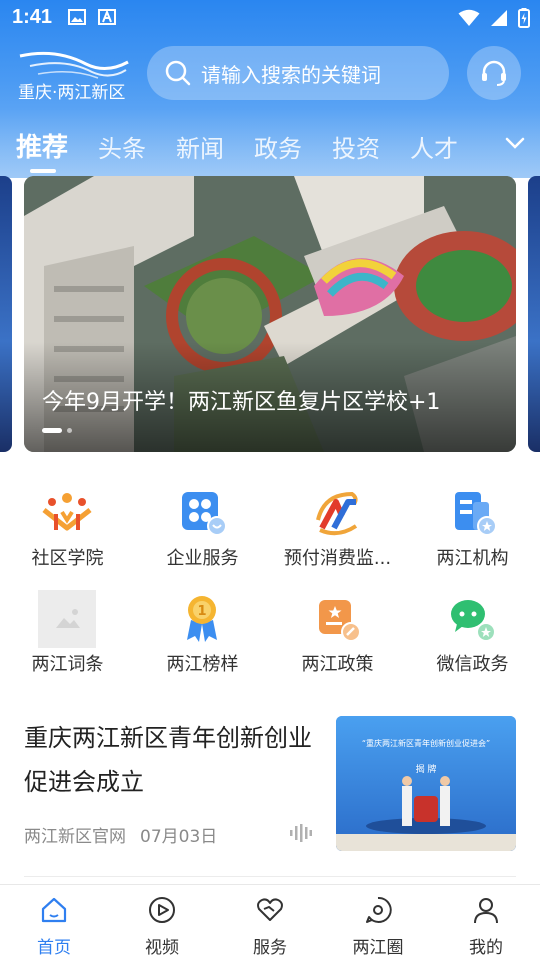 The image size is (540, 960). Describe the element at coordinates (515, 143) in the screenshot. I see `chevron-down-icon` at that location.